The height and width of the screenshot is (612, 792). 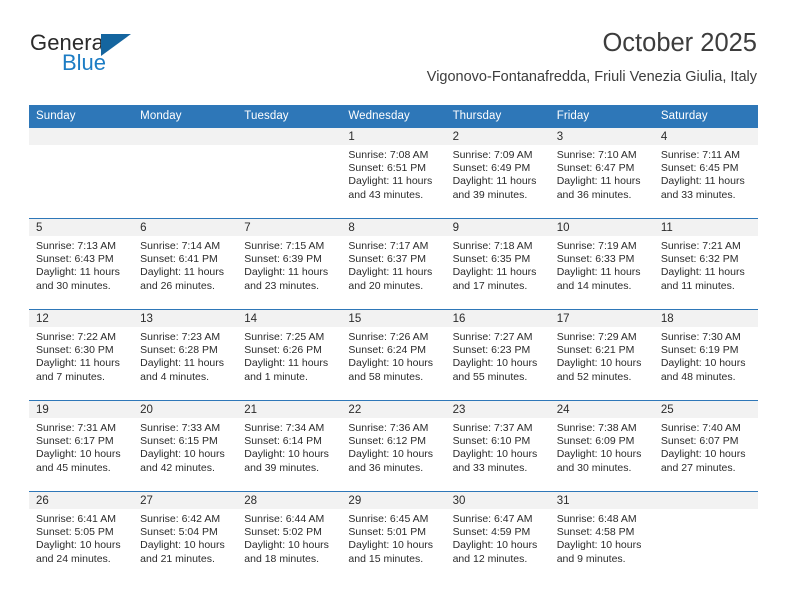 What do you see at coordinates (73, 467) in the screenshot?
I see `daylight-duration-line2: and 45 minutes.` at bounding box center [73, 467].